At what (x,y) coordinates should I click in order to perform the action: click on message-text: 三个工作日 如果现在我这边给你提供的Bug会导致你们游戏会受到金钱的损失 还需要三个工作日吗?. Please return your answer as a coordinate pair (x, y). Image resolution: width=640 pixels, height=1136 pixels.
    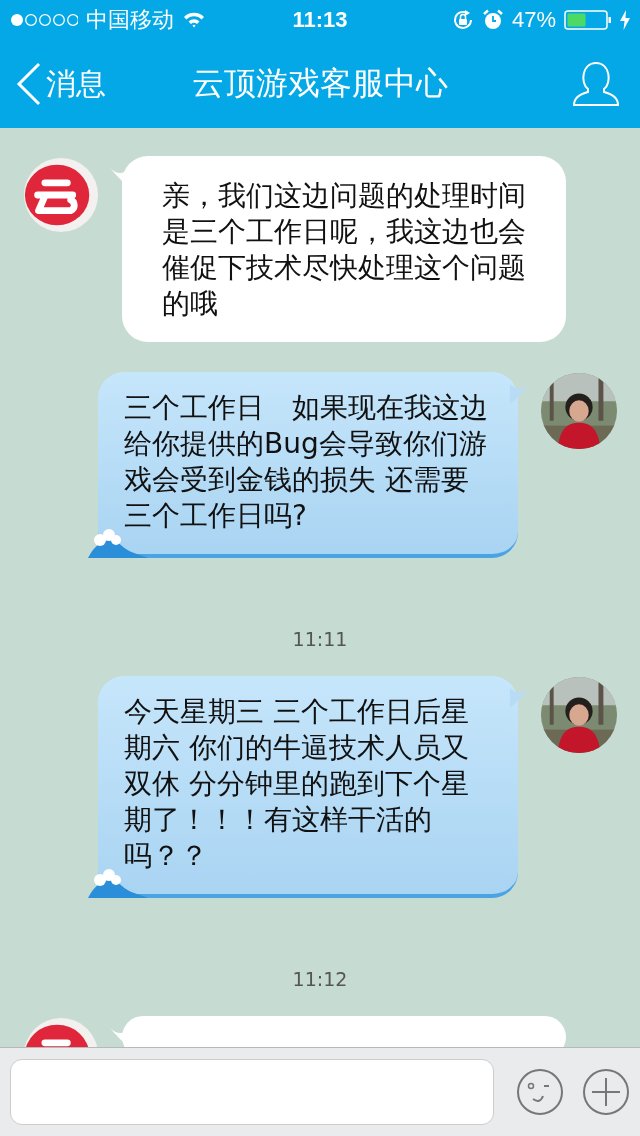
    Looking at the image, I should click on (306, 462).